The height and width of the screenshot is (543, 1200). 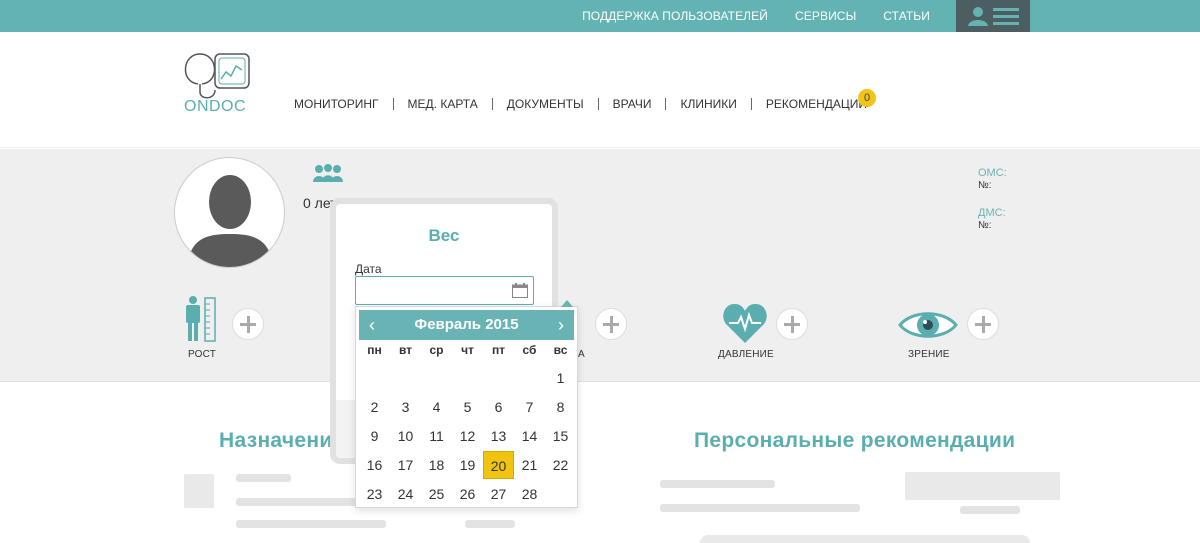 What do you see at coordinates (374, 465) in the screenshot?
I see `calendar-day: 16` at bounding box center [374, 465].